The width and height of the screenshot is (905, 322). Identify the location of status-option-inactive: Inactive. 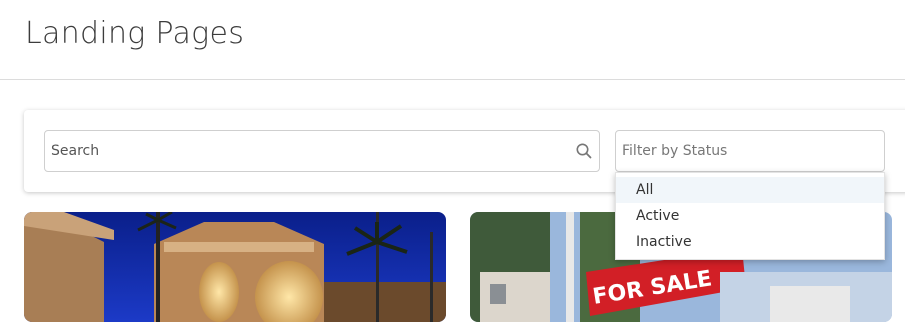
(750, 242).